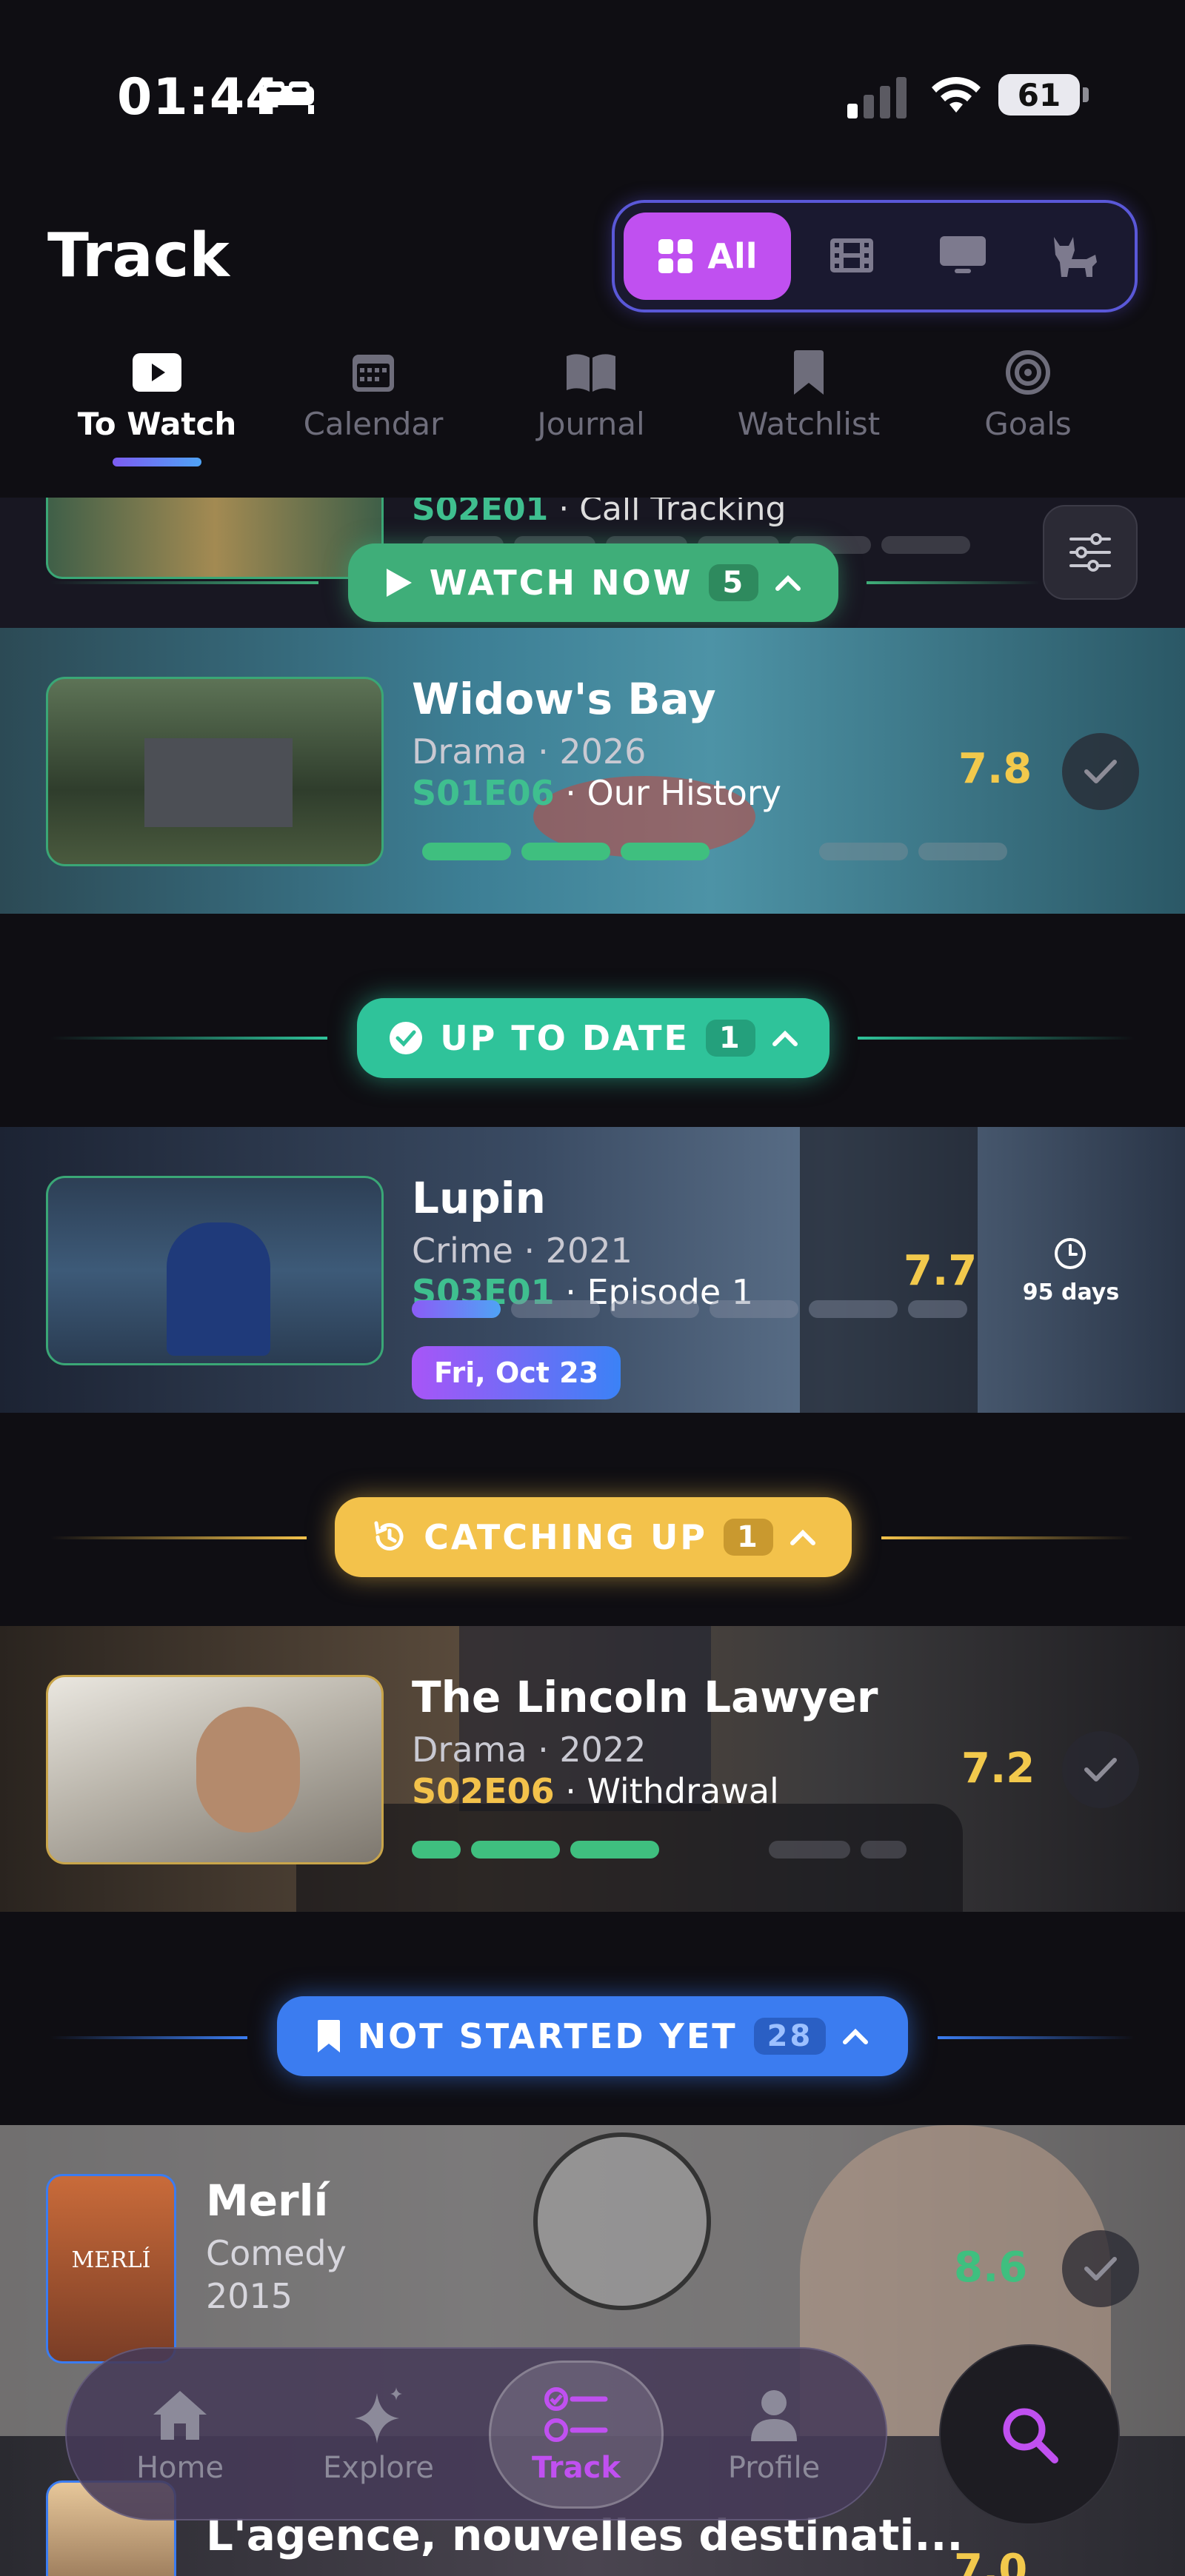 The width and height of the screenshot is (1185, 2576). I want to click on check-circle-icon, so click(406, 1038).